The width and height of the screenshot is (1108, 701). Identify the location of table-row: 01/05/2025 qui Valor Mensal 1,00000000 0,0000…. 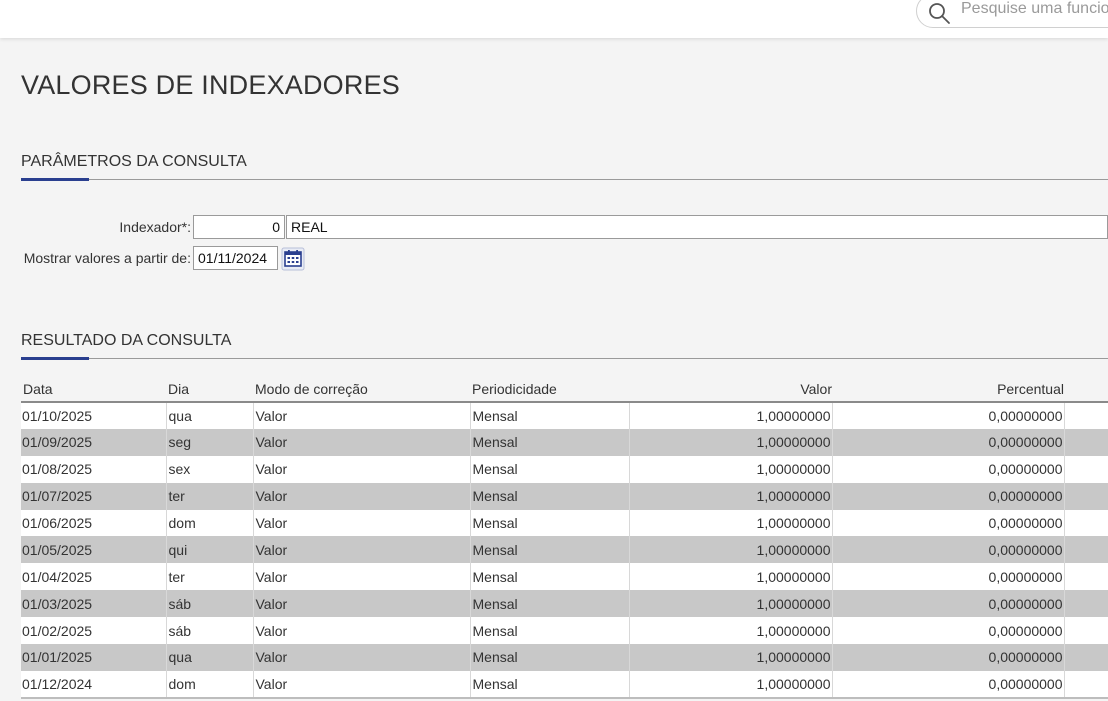
(564, 550).